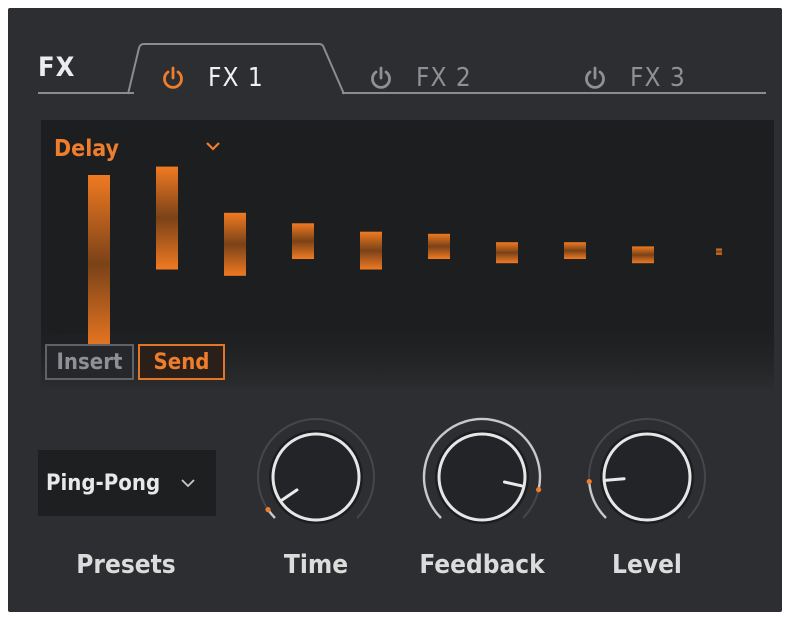 The image size is (790, 620). I want to click on tab-fx2: FX 2, so click(420, 78).